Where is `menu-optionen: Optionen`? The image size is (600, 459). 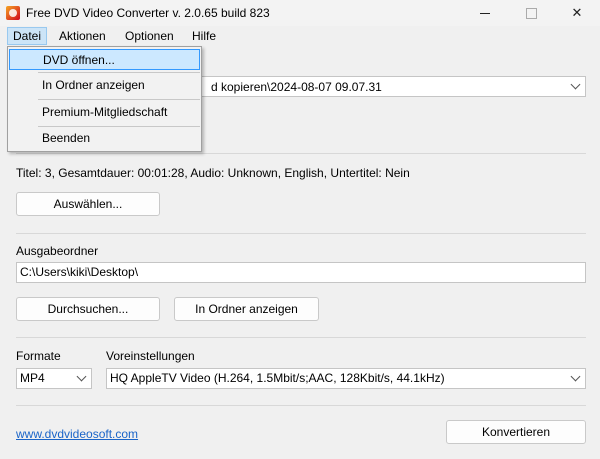
menu-optionen: Optionen is located at coordinates (149, 36).